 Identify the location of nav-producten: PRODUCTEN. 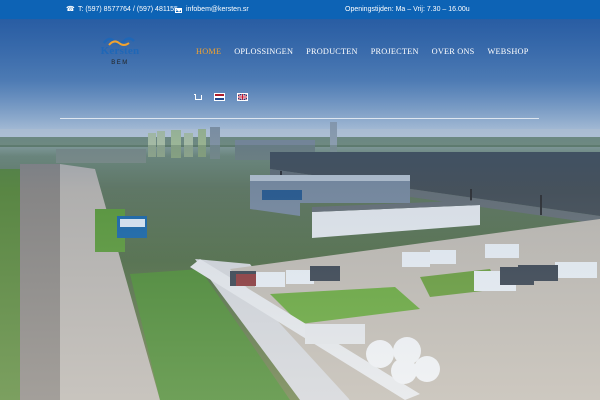
(332, 51).